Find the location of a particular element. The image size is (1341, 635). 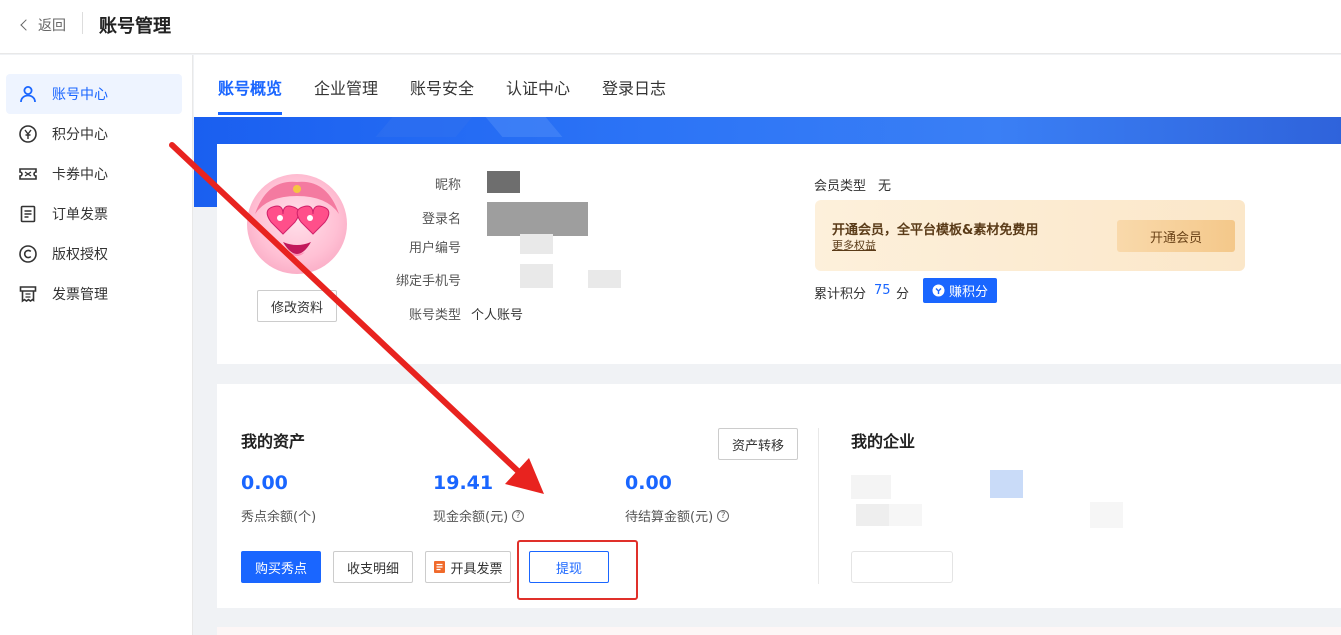

transaction-detail-button: 收支明细 is located at coordinates (373, 567).